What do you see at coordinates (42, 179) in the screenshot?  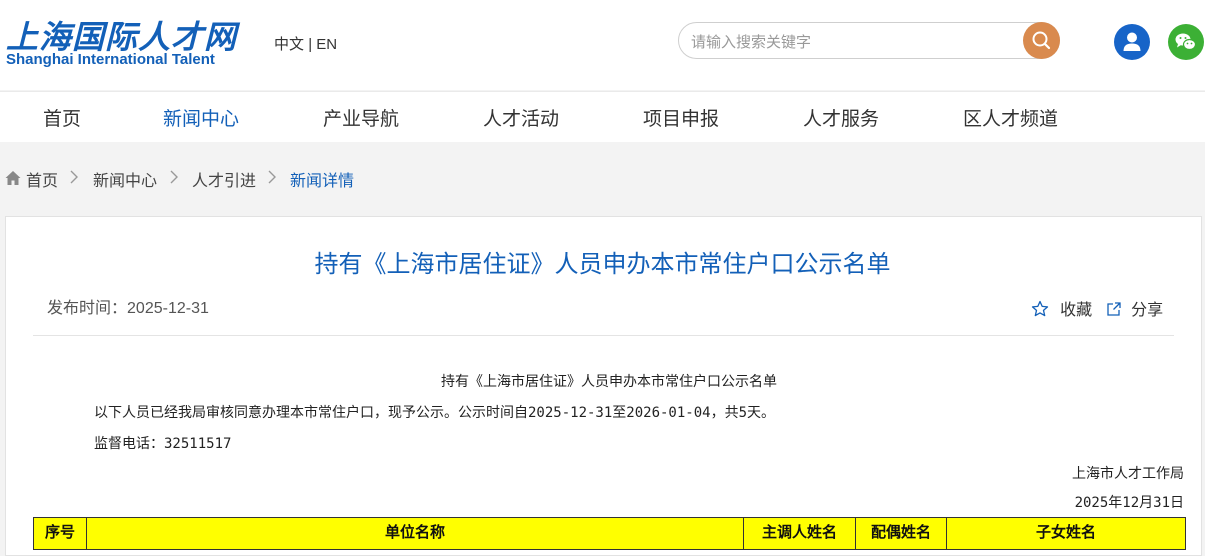 I see `breadcrumb-home: 首页` at bounding box center [42, 179].